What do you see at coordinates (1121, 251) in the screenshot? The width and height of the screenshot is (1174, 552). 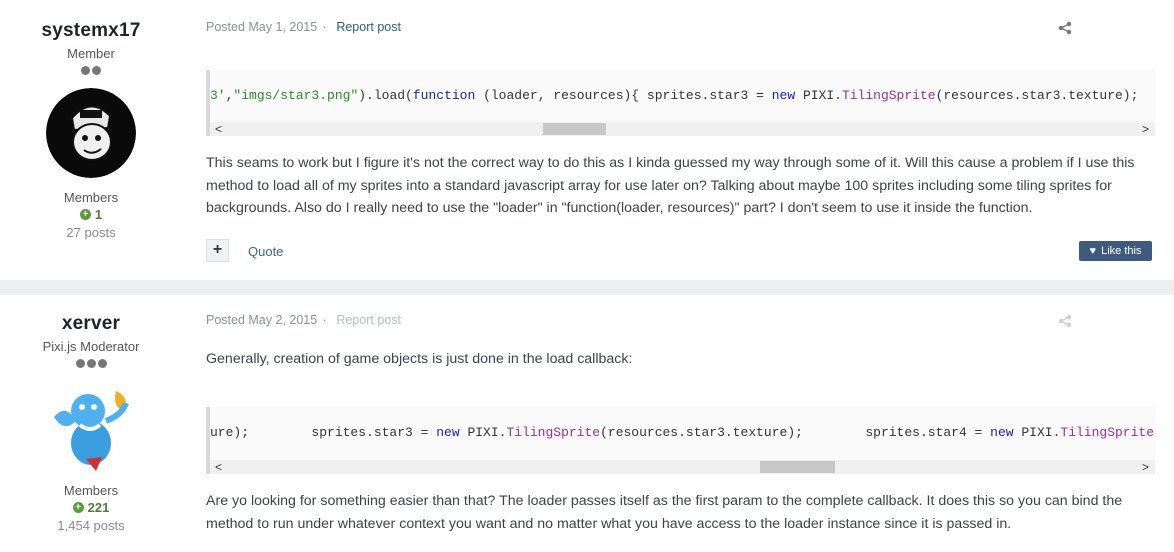 I see `like-label: Like this` at bounding box center [1121, 251].